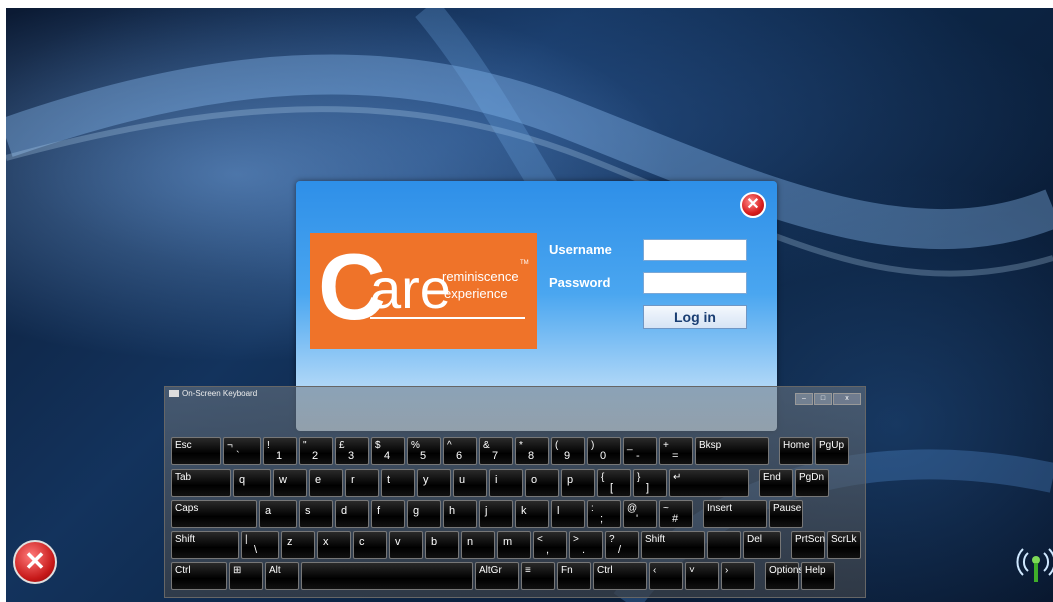  What do you see at coordinates (424, 514) in the screenshot?
I see `key-2-5: g` at bounding box center [424, 514].